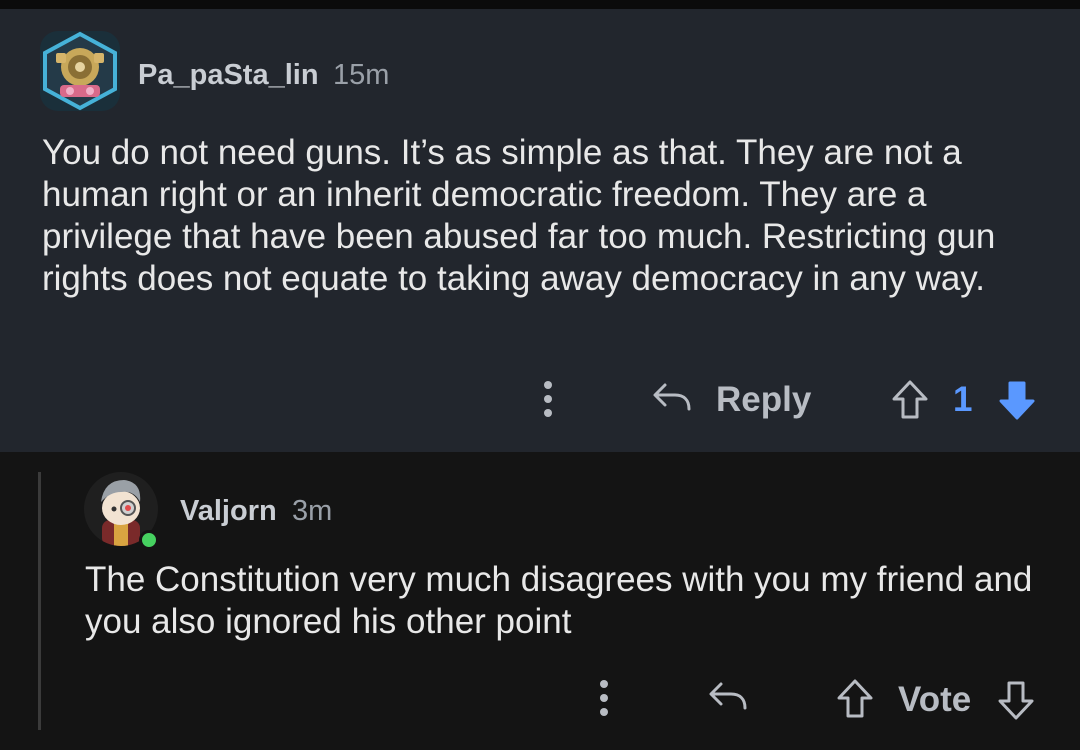  I want to click on top-strip, so click(540, 4).